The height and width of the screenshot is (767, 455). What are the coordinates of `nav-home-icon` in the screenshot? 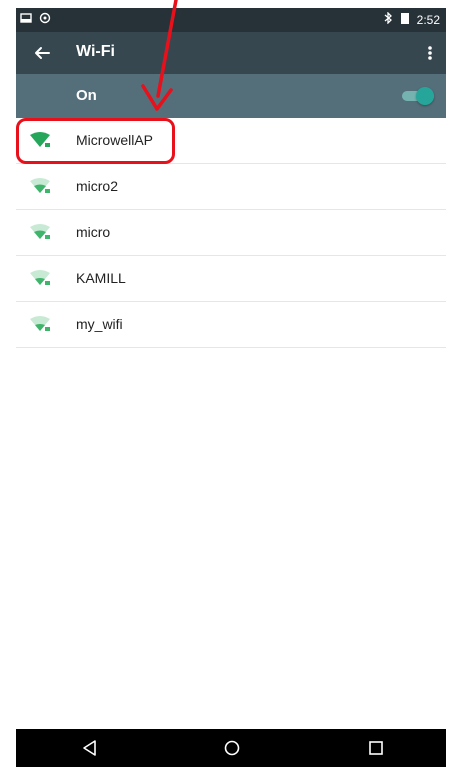 It's located at (232, 748).